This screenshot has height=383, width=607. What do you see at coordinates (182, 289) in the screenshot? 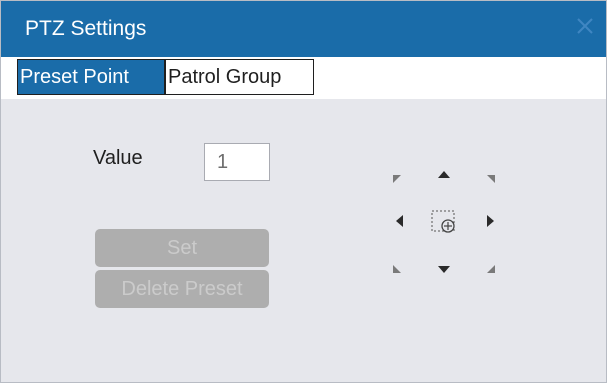
I see `delete-preset-button: Delete Preset` at bounding box center [182, 289].